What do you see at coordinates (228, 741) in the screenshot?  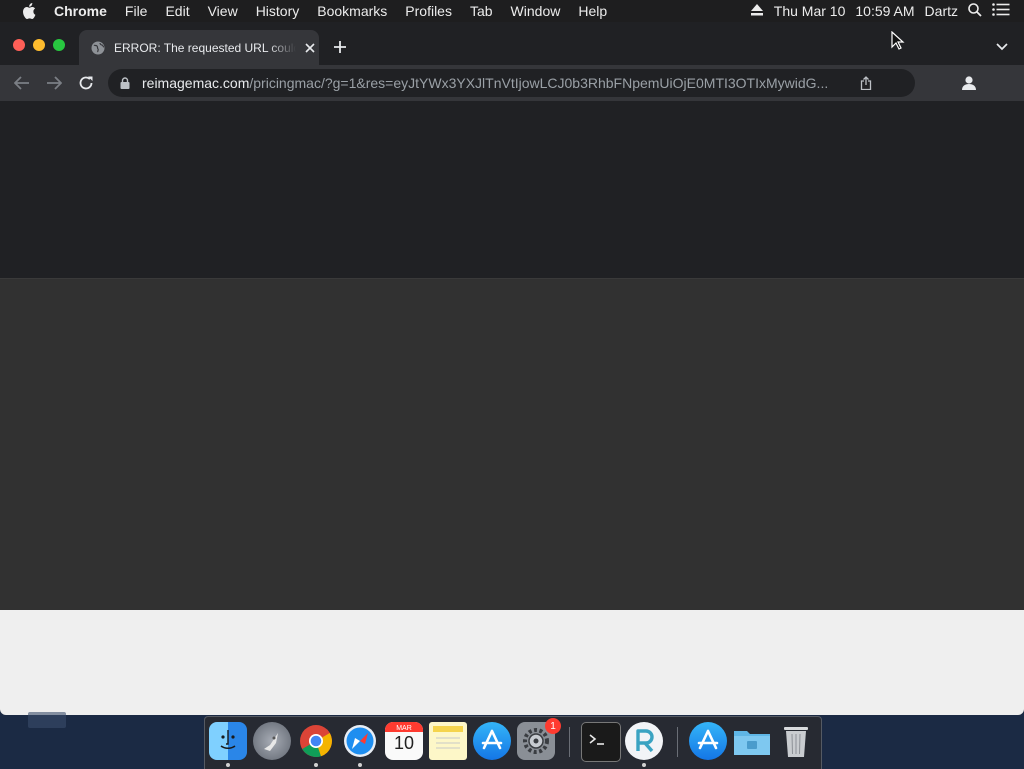 I see `finder-icon` at bounding box center [228, 741].